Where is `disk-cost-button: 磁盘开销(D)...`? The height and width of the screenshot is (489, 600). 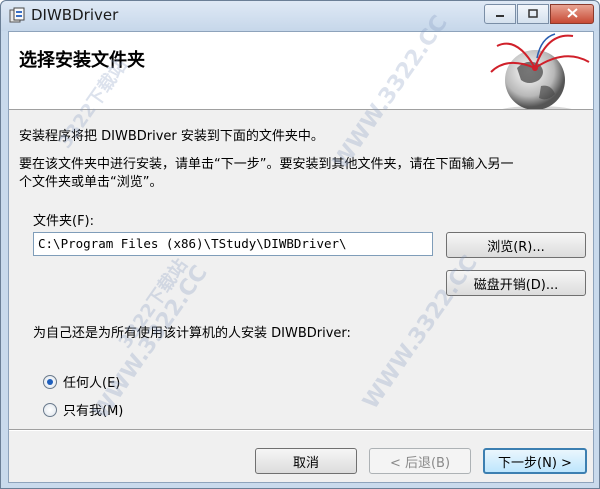 disk-cost-button: 磁盘开销(D)... is located at coordinates (516, 283).